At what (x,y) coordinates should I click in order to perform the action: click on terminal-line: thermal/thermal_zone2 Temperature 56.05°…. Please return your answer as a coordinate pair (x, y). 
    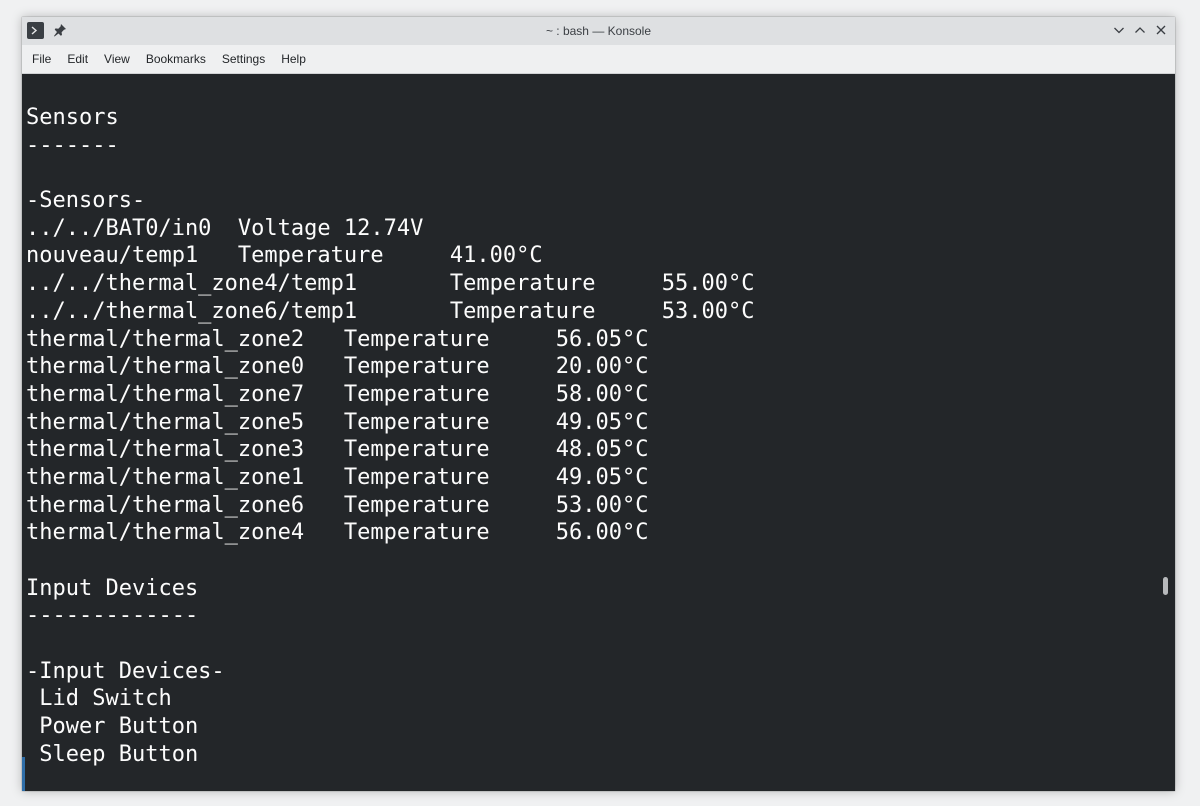
    Looking at the image, I should click on (337, 339).